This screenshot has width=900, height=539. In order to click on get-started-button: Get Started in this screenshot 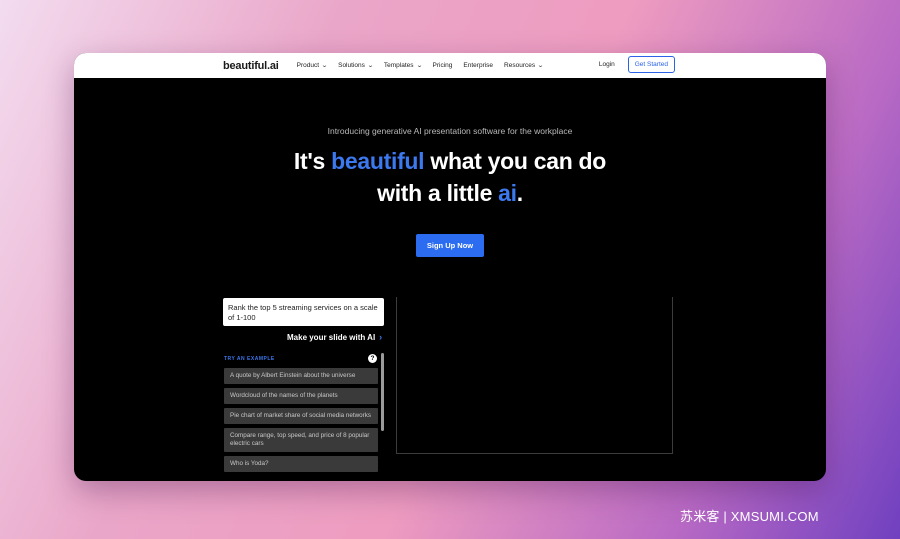, I will do `click(651, 64)`.